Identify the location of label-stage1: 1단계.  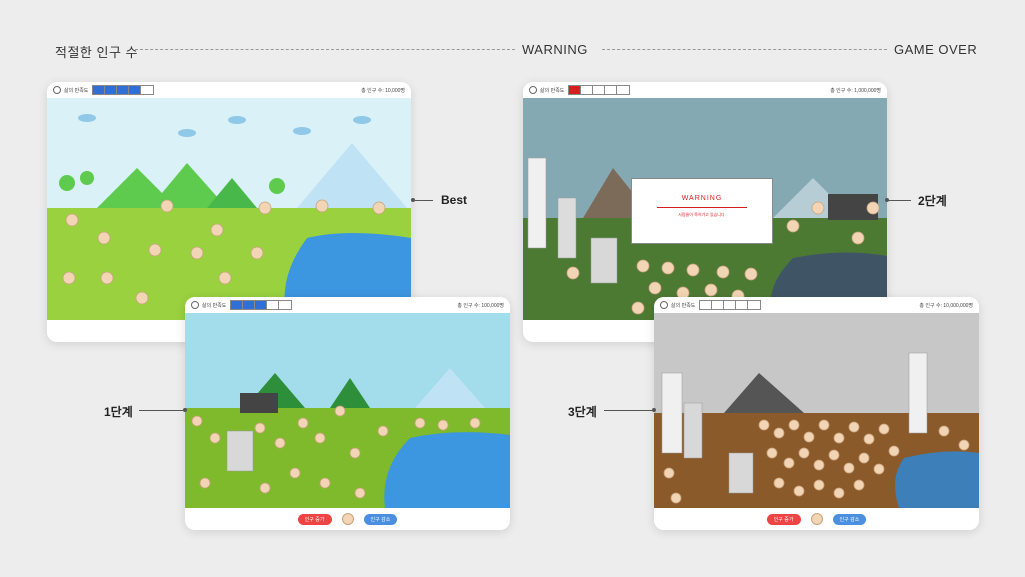
(118, 412).